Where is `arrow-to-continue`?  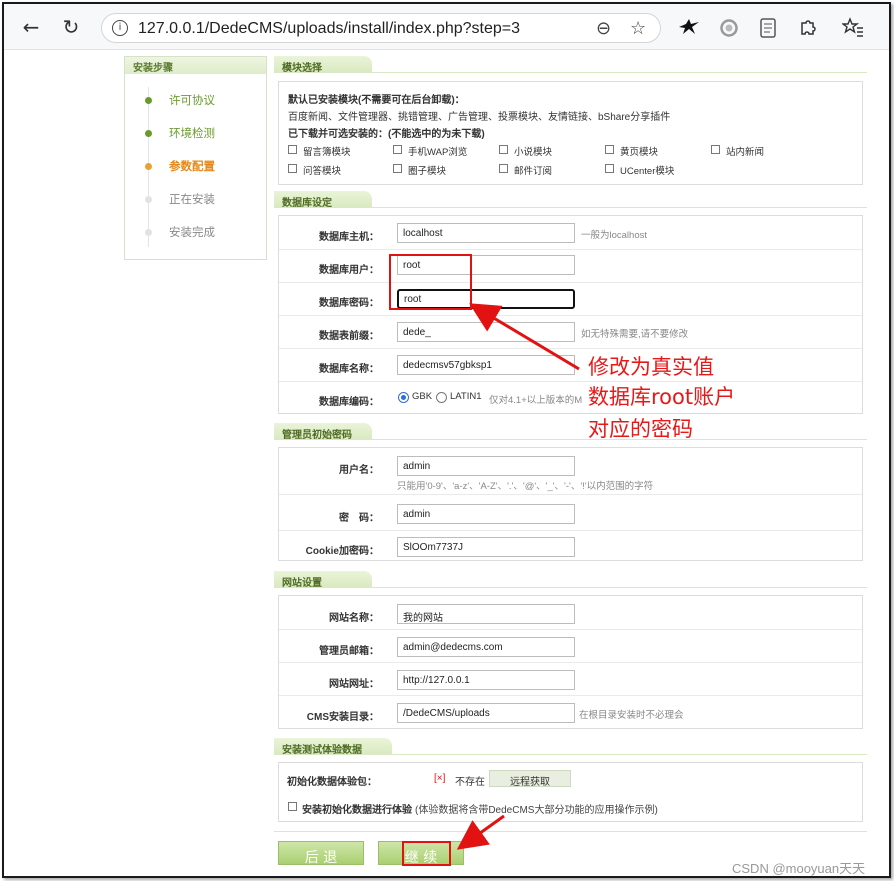 arrow-to-continue is located at coordinates (480, 832).